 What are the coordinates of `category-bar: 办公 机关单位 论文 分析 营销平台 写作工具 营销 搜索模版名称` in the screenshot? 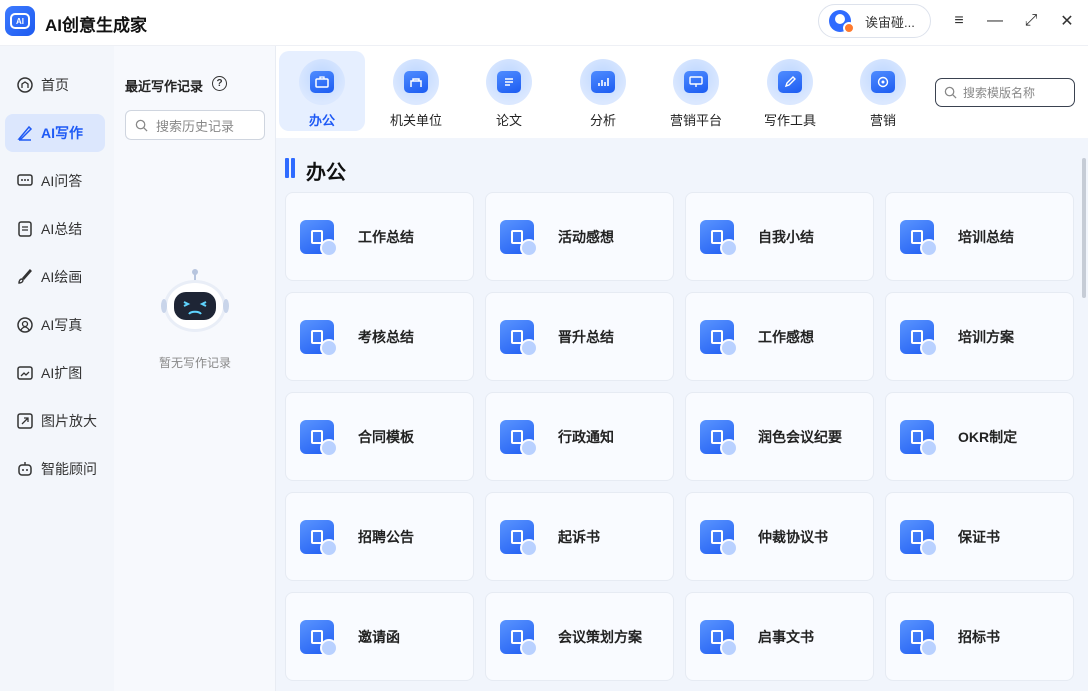 It's located at (682, 92).